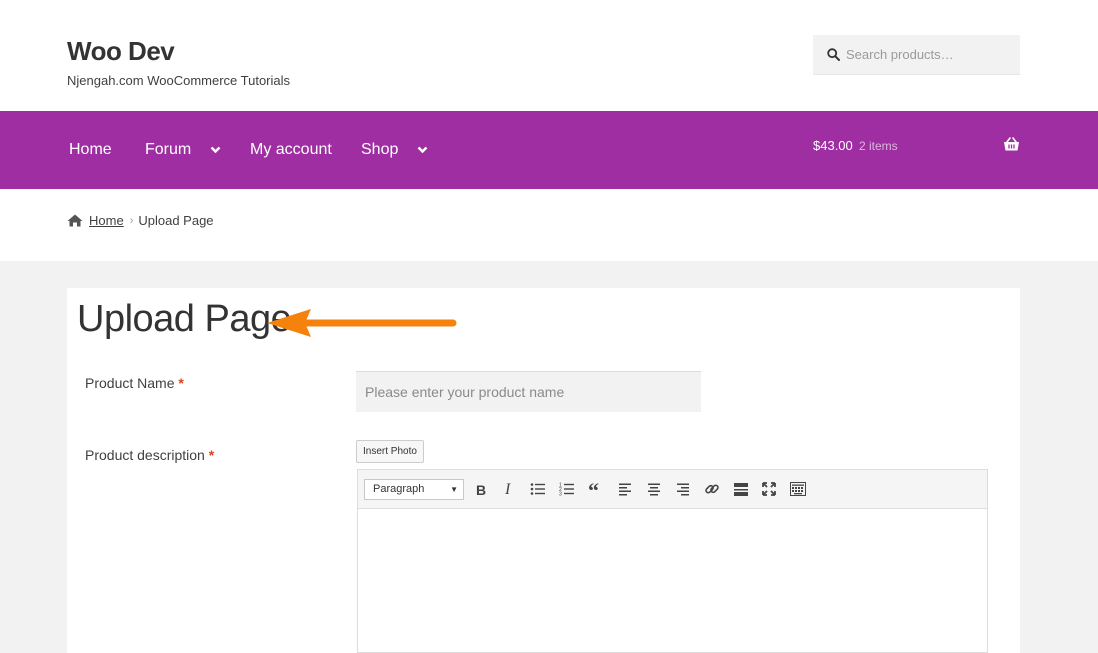  I want to click on bold-icon: B, so click(481, 489).